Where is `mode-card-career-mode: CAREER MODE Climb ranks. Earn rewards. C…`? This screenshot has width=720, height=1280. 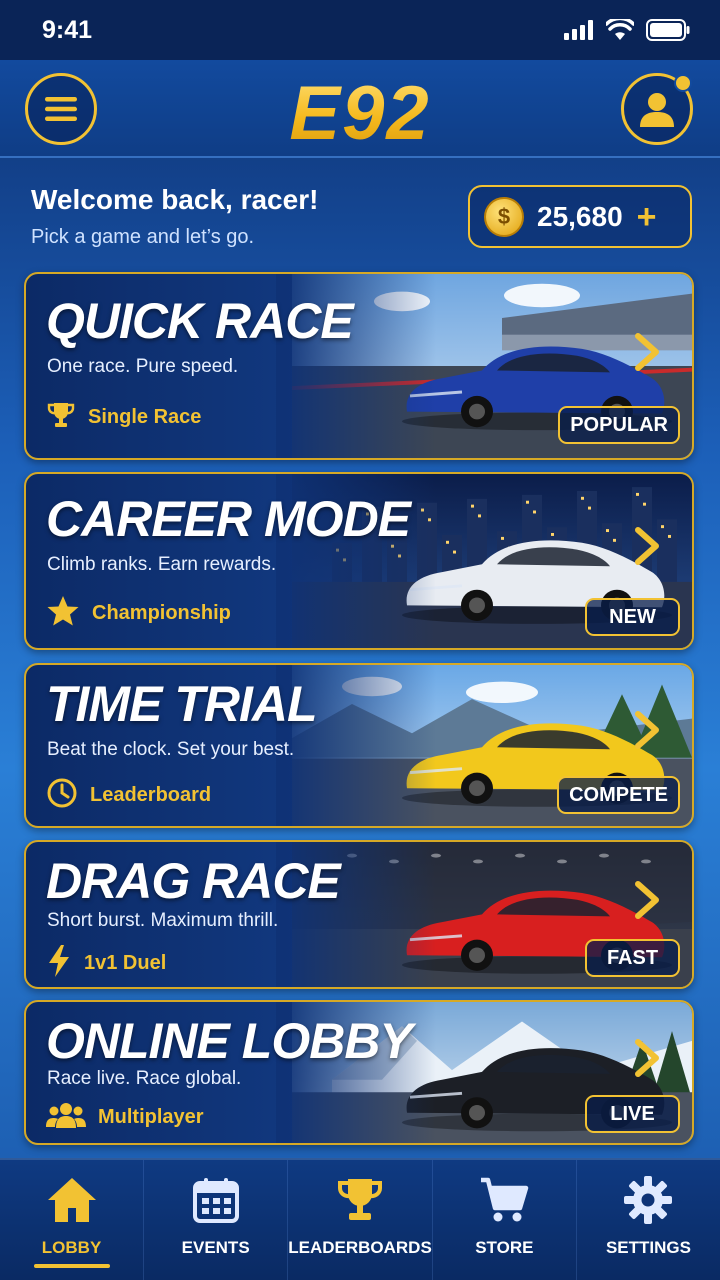 mode-card-career-mode: CAREER MODE Climb ranks. Earn rewards. C… is located at coordinates (359, 561).